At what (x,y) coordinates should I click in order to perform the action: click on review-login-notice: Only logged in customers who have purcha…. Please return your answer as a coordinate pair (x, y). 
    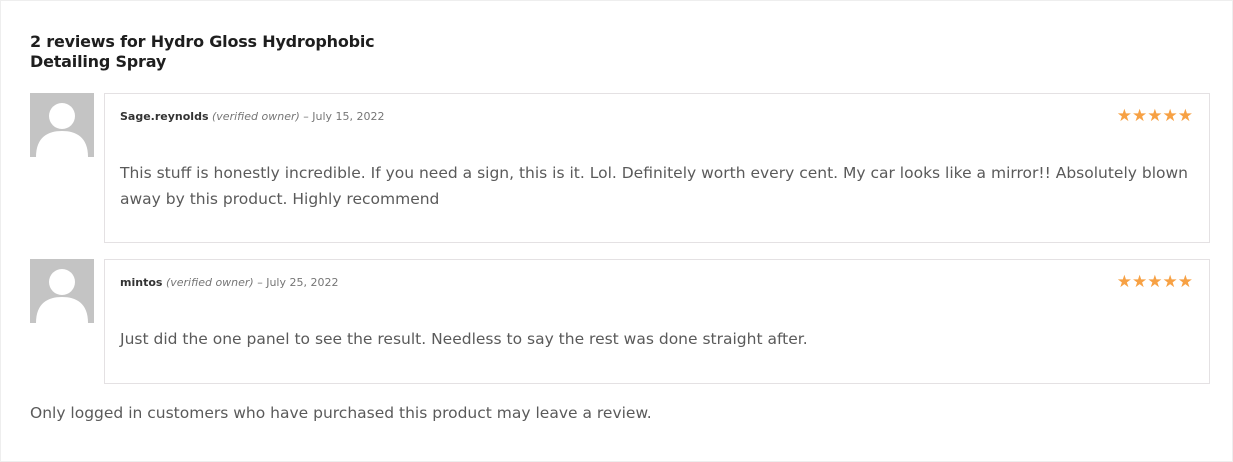
    Looking at the image, I should click on (341, 413).